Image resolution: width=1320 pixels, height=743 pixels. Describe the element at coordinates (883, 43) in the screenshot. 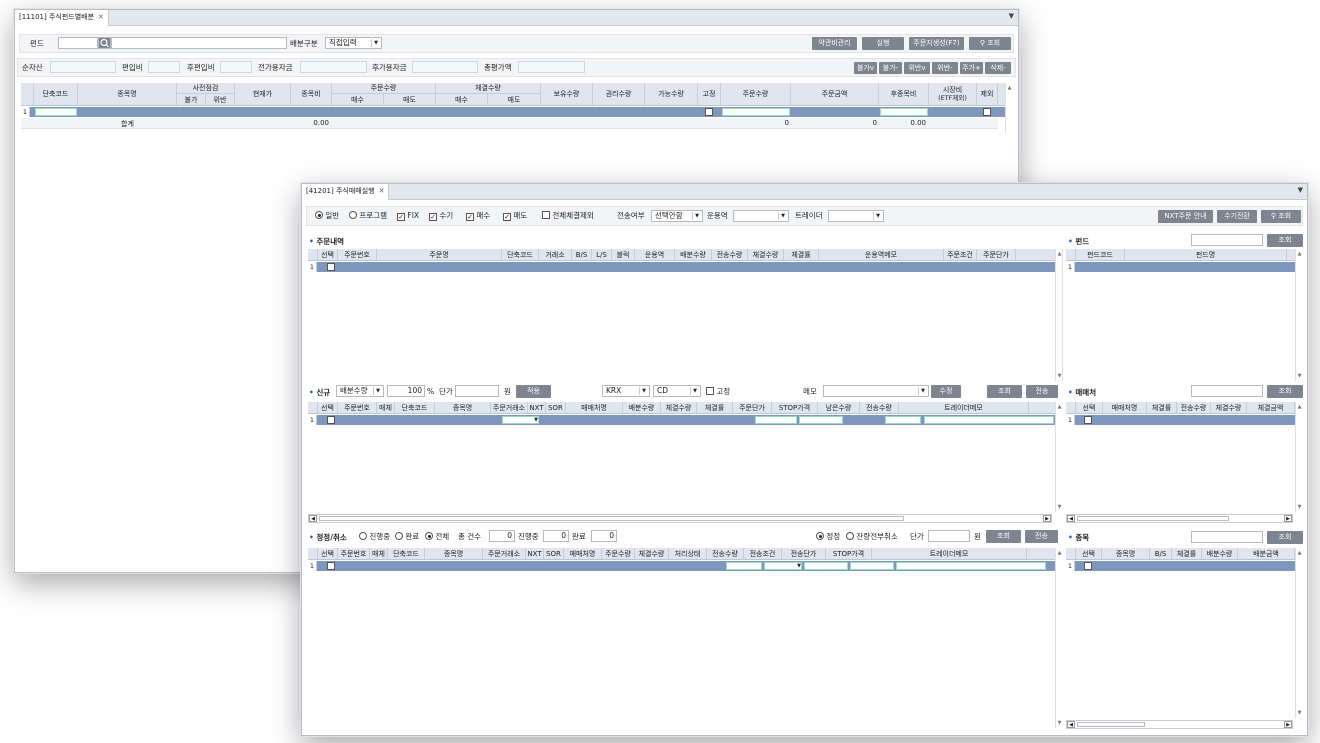

I see `execute-button: 실행` at that location.